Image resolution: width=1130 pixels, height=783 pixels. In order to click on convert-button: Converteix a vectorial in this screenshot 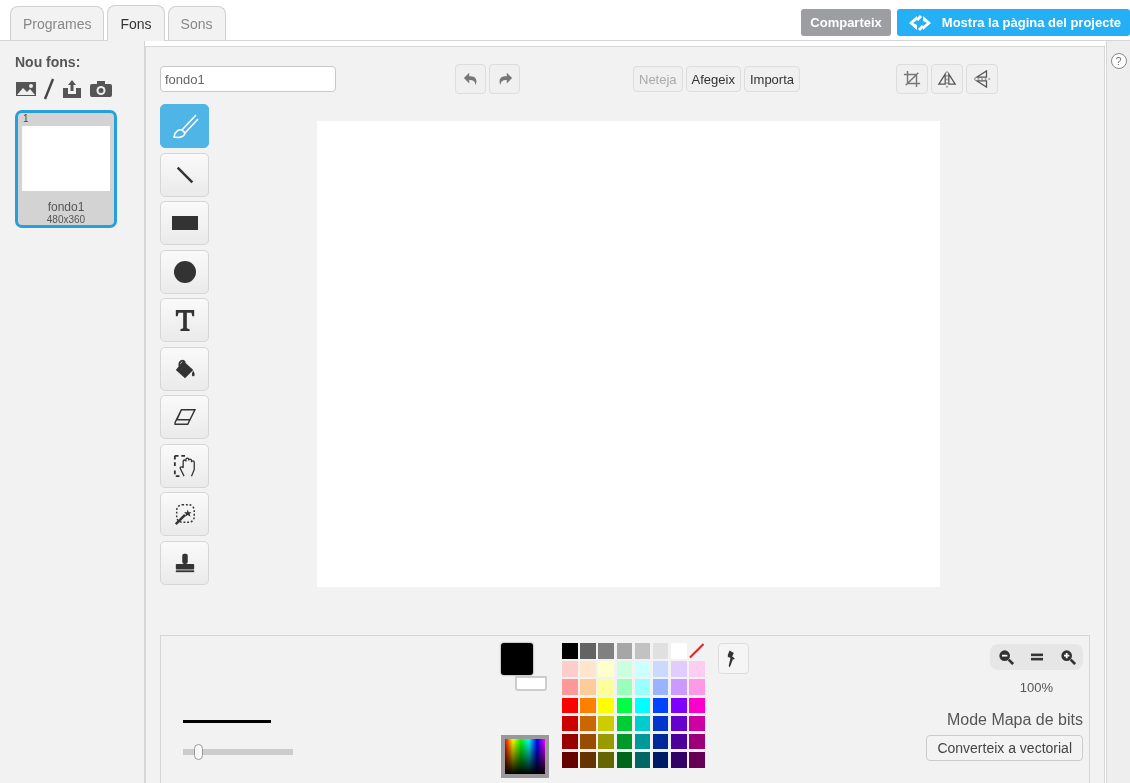, I will do `click(1004, 748)`.